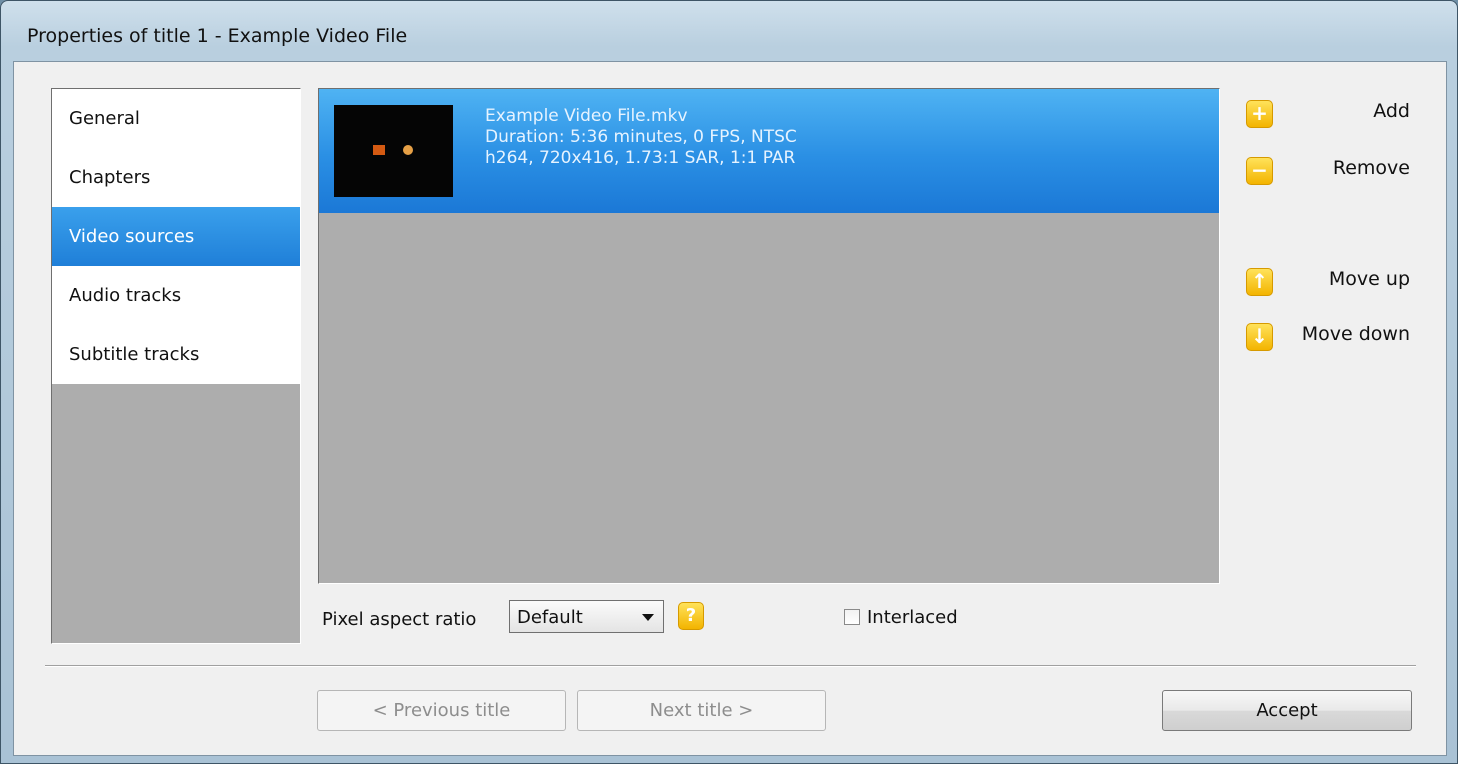 This screenshot has width=1458, height=764. I want to click on pixel-aspect-ratio-select: Default, so click(586, 616).